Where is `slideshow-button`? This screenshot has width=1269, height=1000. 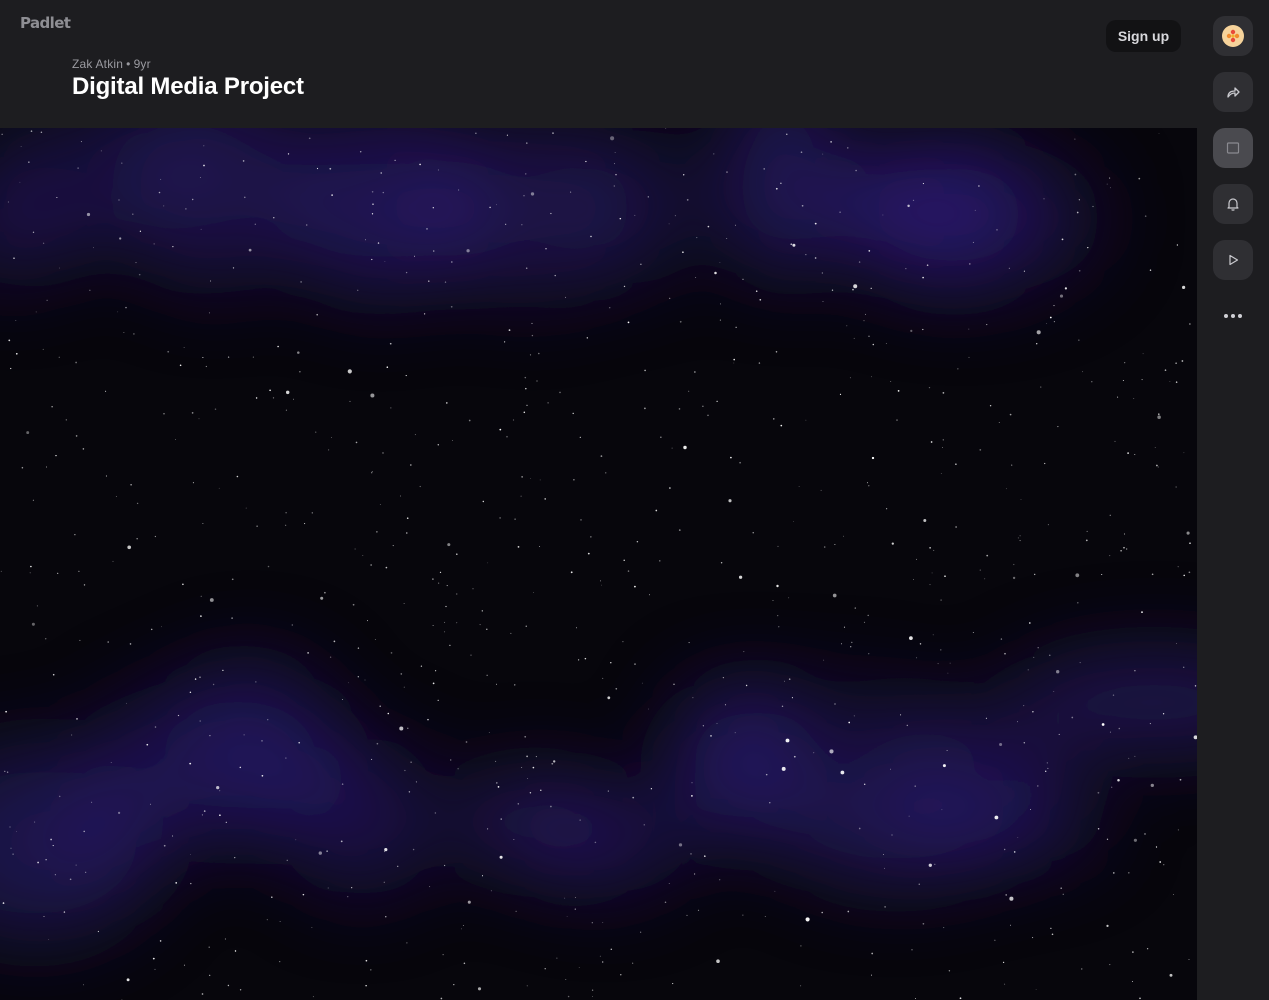
slideshow-button is located at coordinates (1233, 148).